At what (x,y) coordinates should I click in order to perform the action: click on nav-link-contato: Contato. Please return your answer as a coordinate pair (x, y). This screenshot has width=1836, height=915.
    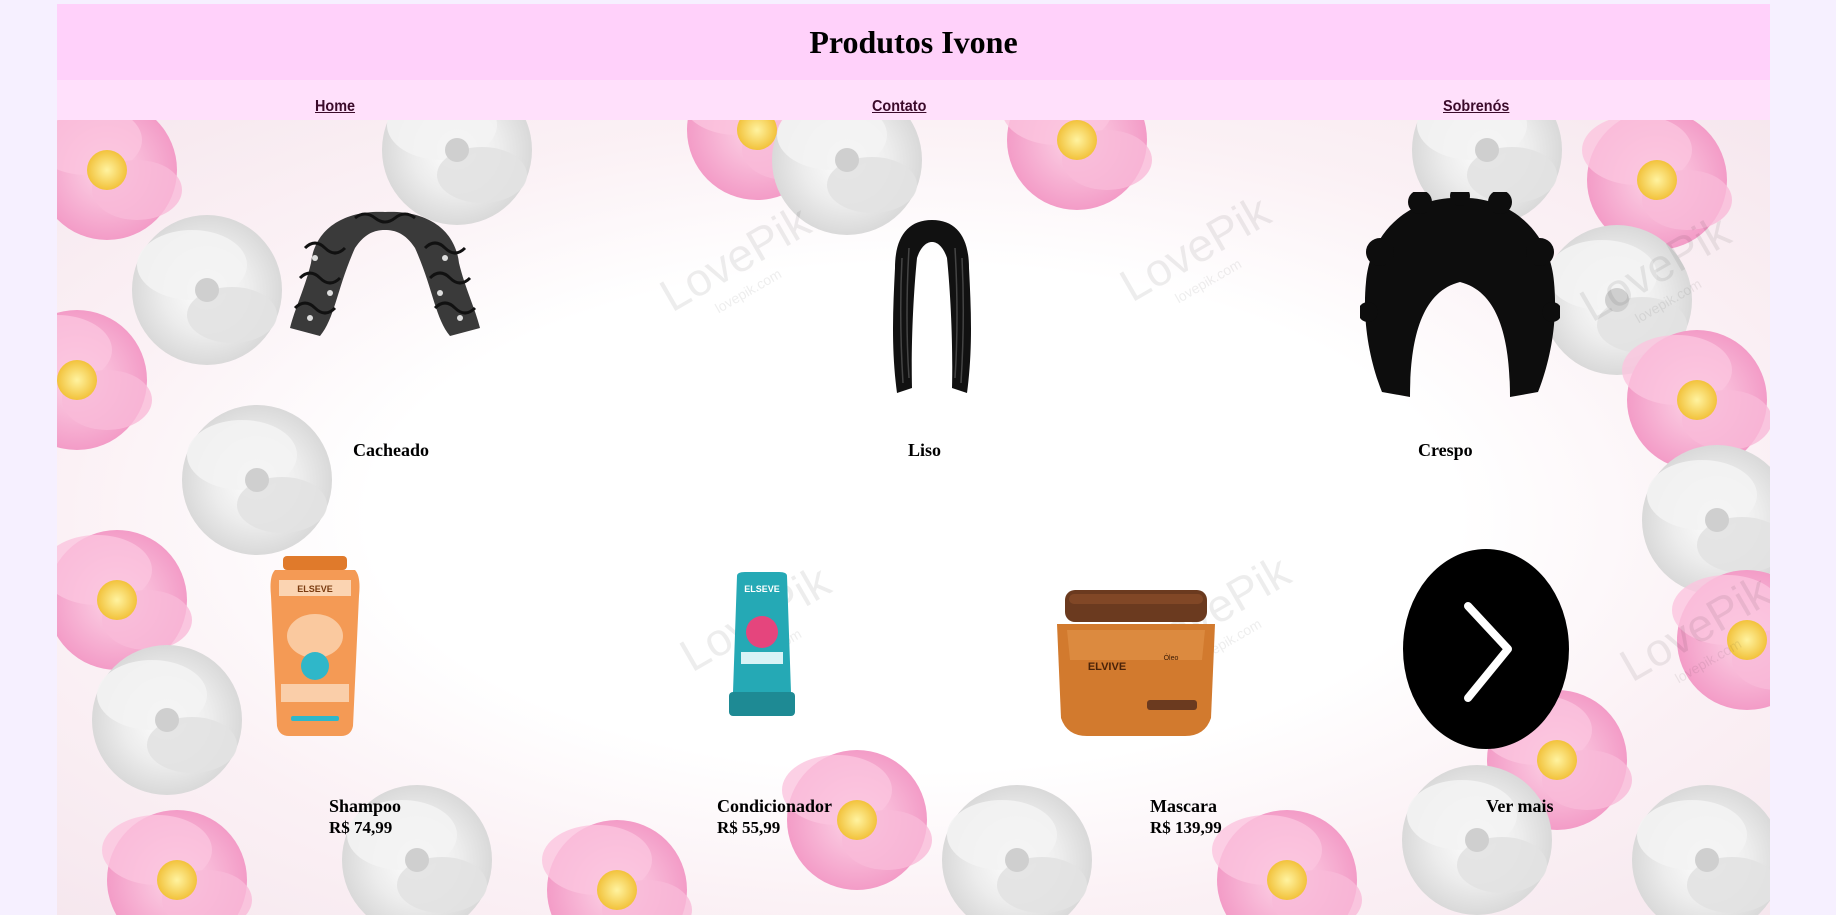
    Looking at the image, I should click on (899, 107).